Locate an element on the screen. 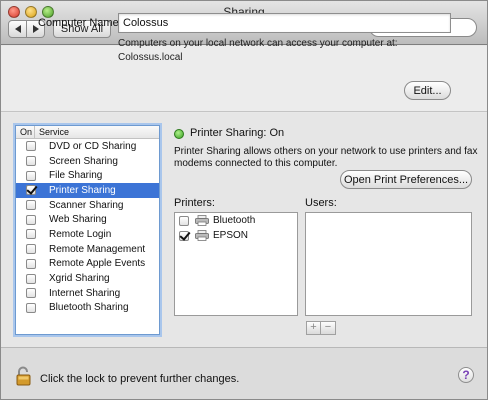 The height and width of the screenshot is (400, 488). service-status: Printer Sharing: On is located at coordinates (237, 133).